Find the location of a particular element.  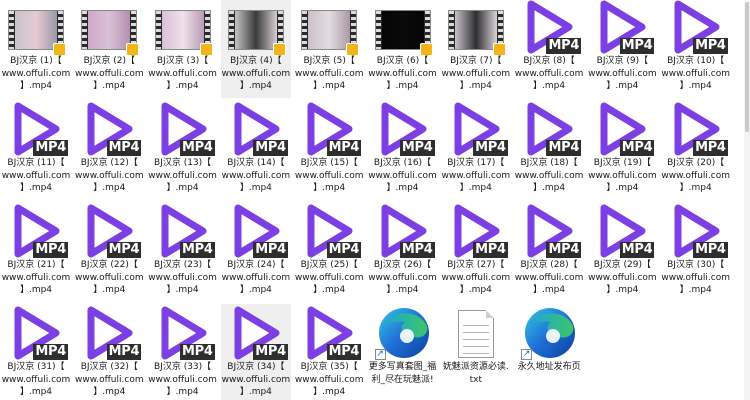

file-item: MP4 BJ汉京 (33)【 www.offuli.com 】.mp4 is located at coordinates (183, 352).